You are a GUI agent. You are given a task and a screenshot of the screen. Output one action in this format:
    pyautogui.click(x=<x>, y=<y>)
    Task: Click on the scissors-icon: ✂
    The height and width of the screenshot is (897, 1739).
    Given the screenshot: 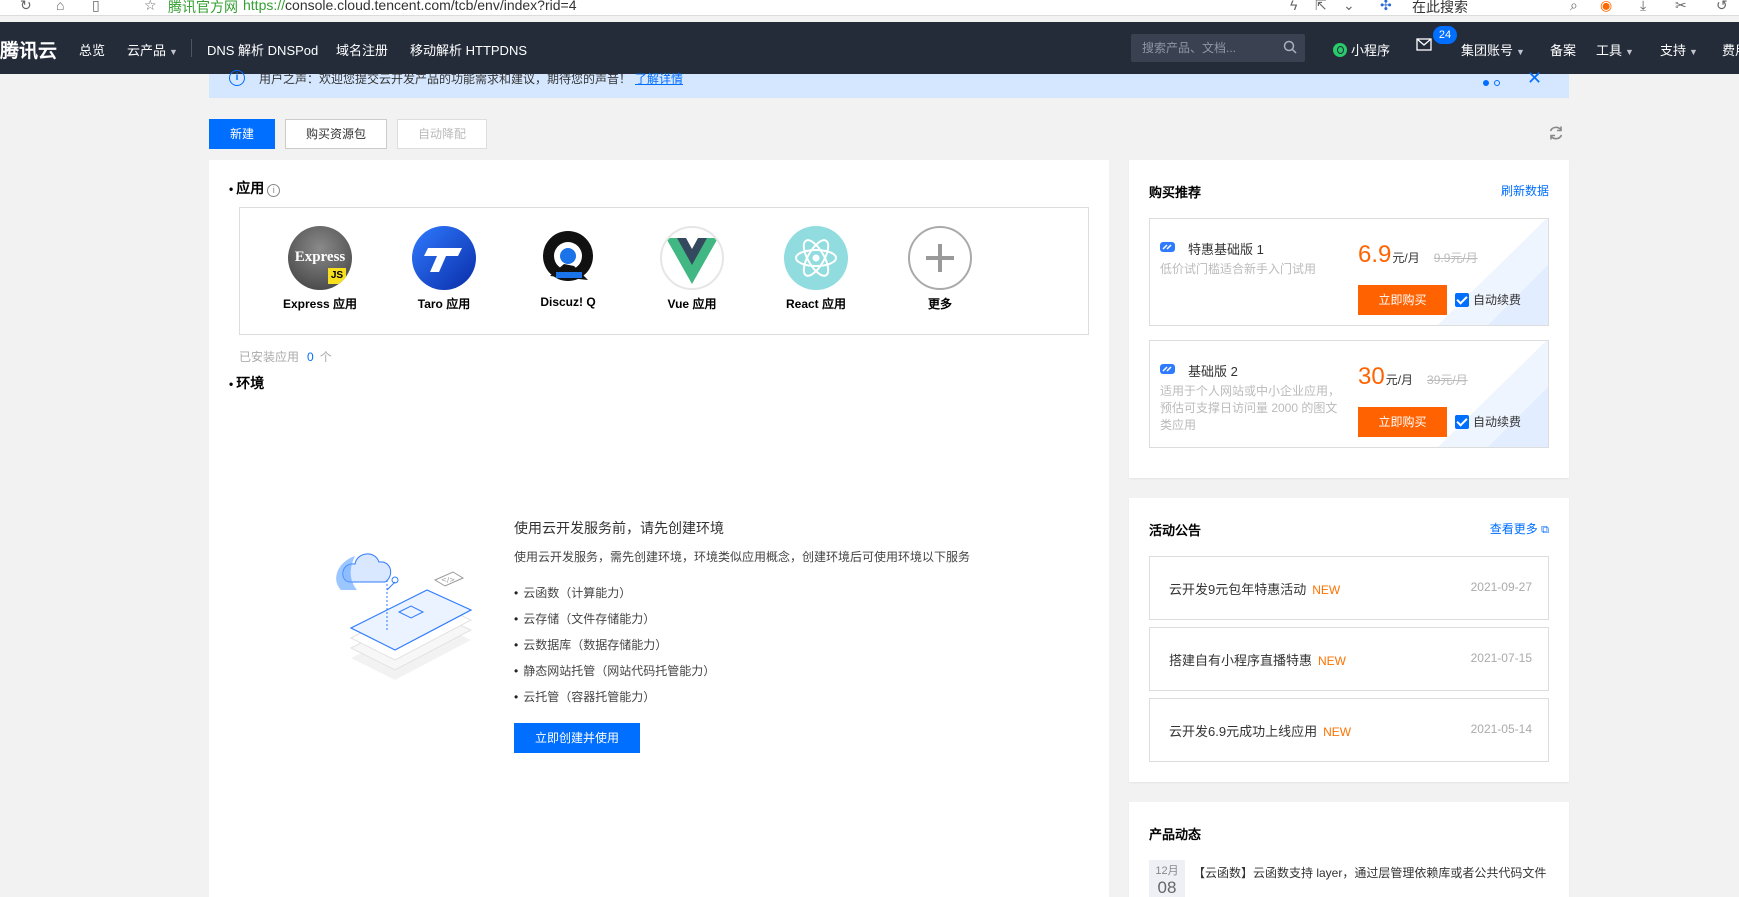 What is the action you would take?
    pyautogui.click(x=1681, y=7)
    